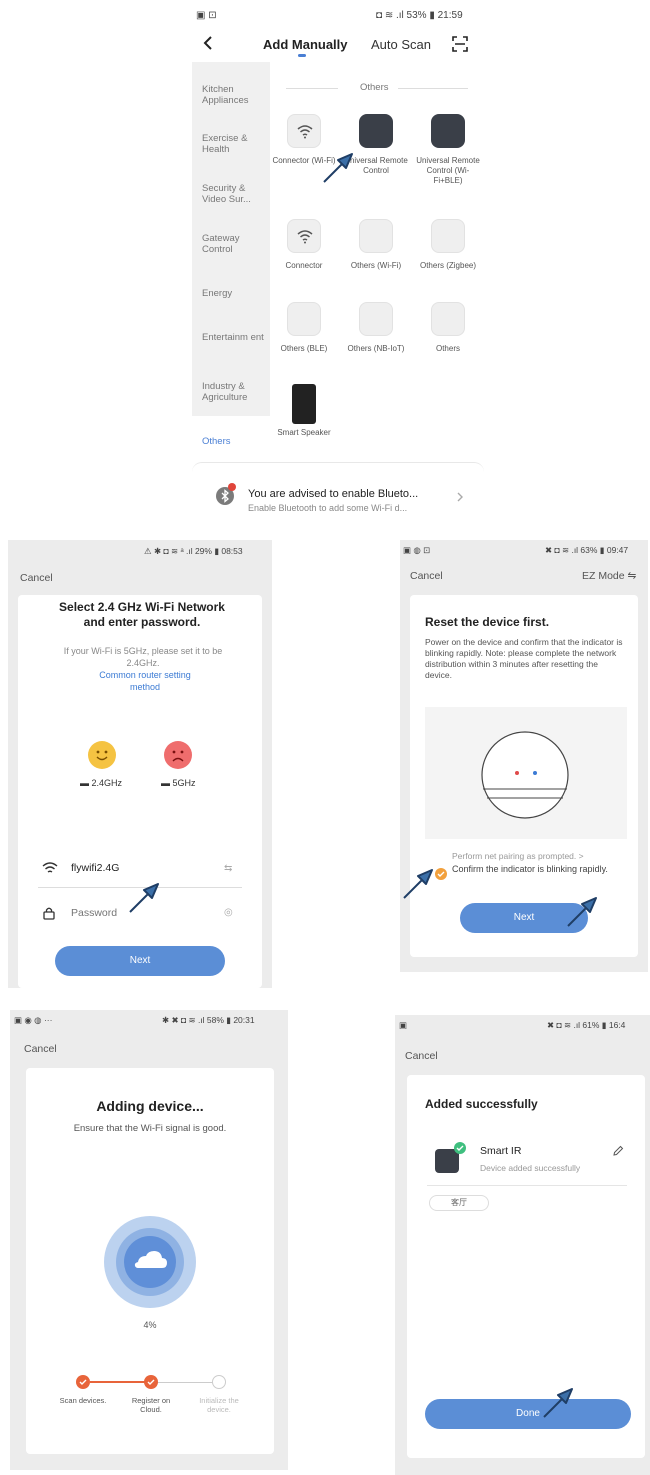 The width and height of the screenshot is (650, 1475). Describe the element at coordinates (234, 293) in the screenshot. I see `category-energy: Energy` at that location.